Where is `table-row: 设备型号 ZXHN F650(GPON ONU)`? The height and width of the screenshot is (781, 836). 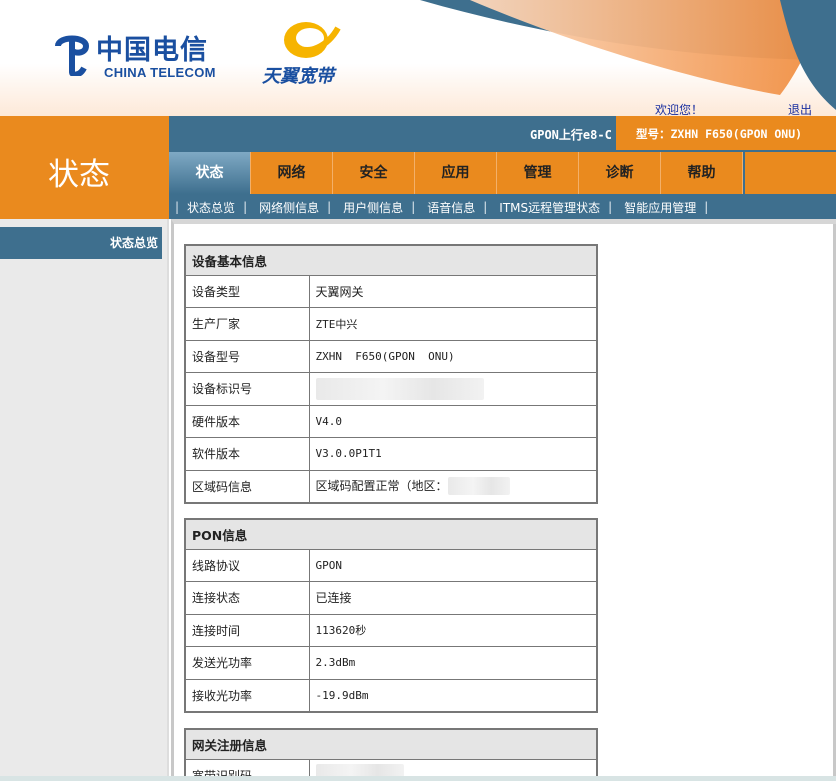
table-row: 设备型号 ZXHN F650(GPON ONU) is located at coordinates (391, 356).